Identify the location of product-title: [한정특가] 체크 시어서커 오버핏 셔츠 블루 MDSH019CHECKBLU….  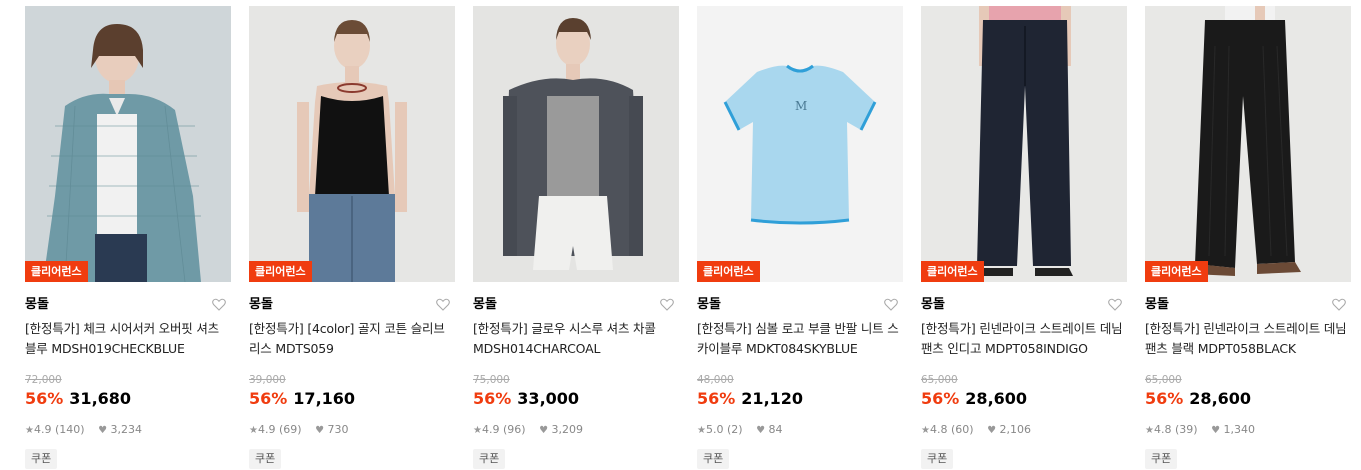
(128, 339).